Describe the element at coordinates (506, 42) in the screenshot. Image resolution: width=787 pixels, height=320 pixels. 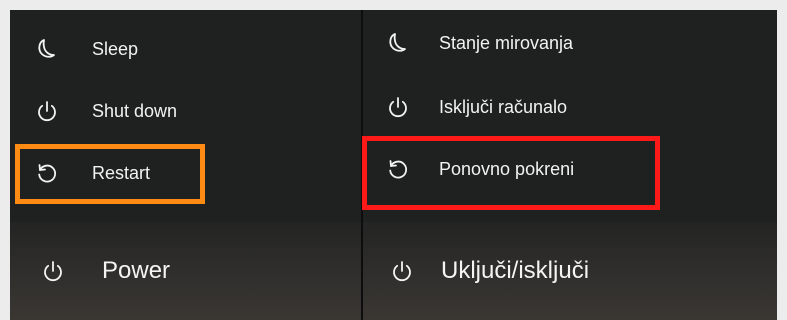
I see `sleep-label: Stanje mirovanja` at that location.